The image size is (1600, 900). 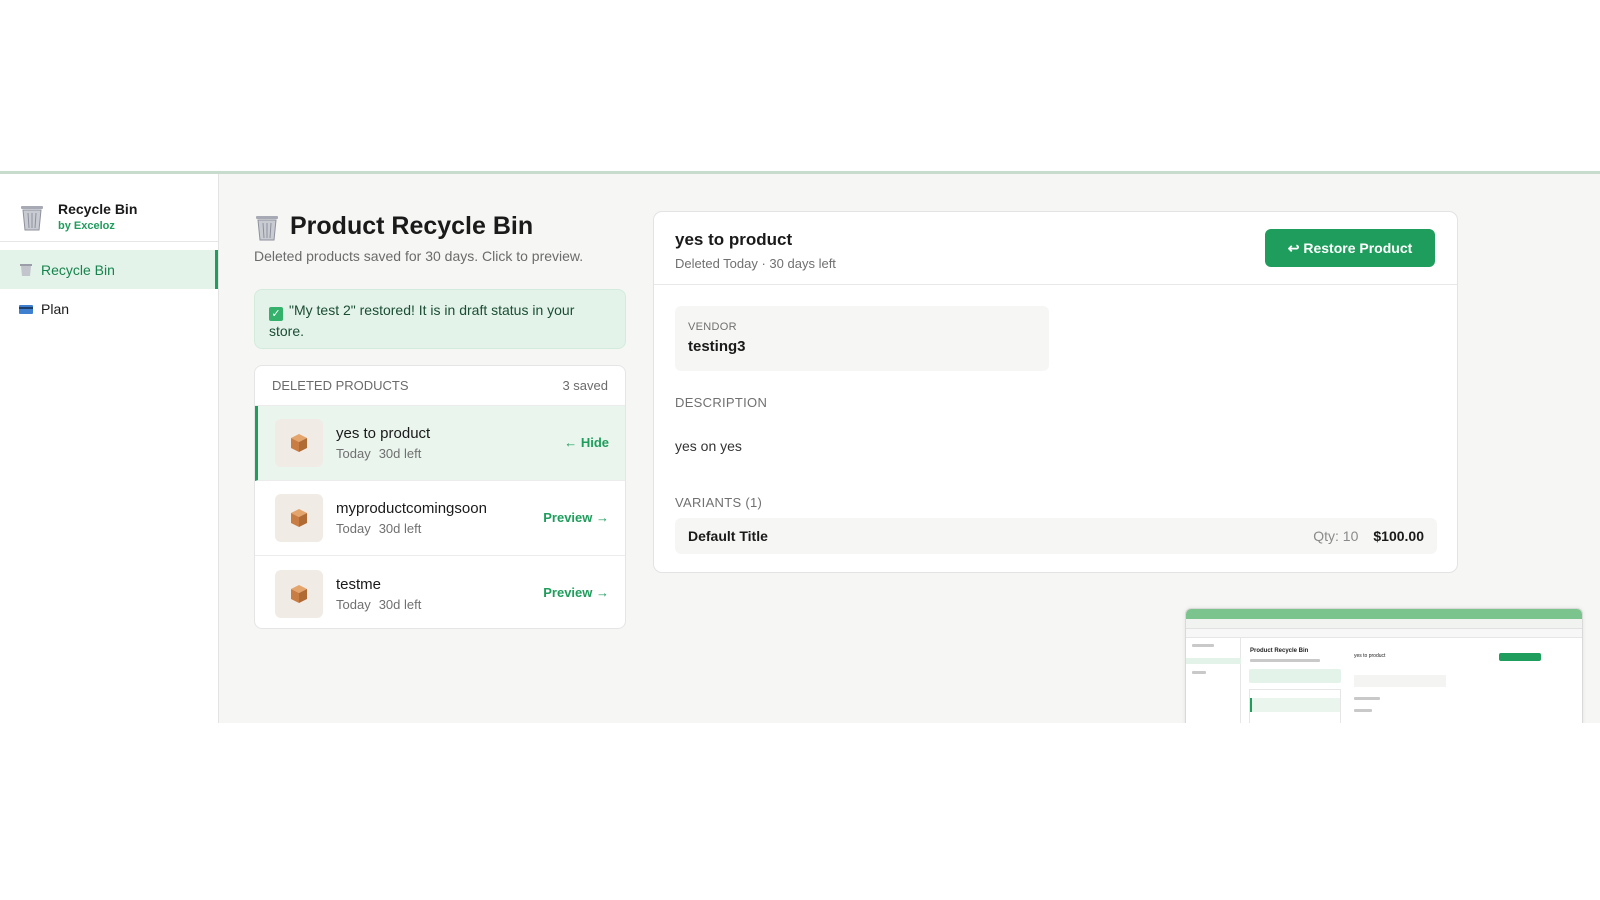 I want to click on sidebar-item-label: Plan, so click(x=55, y=308).